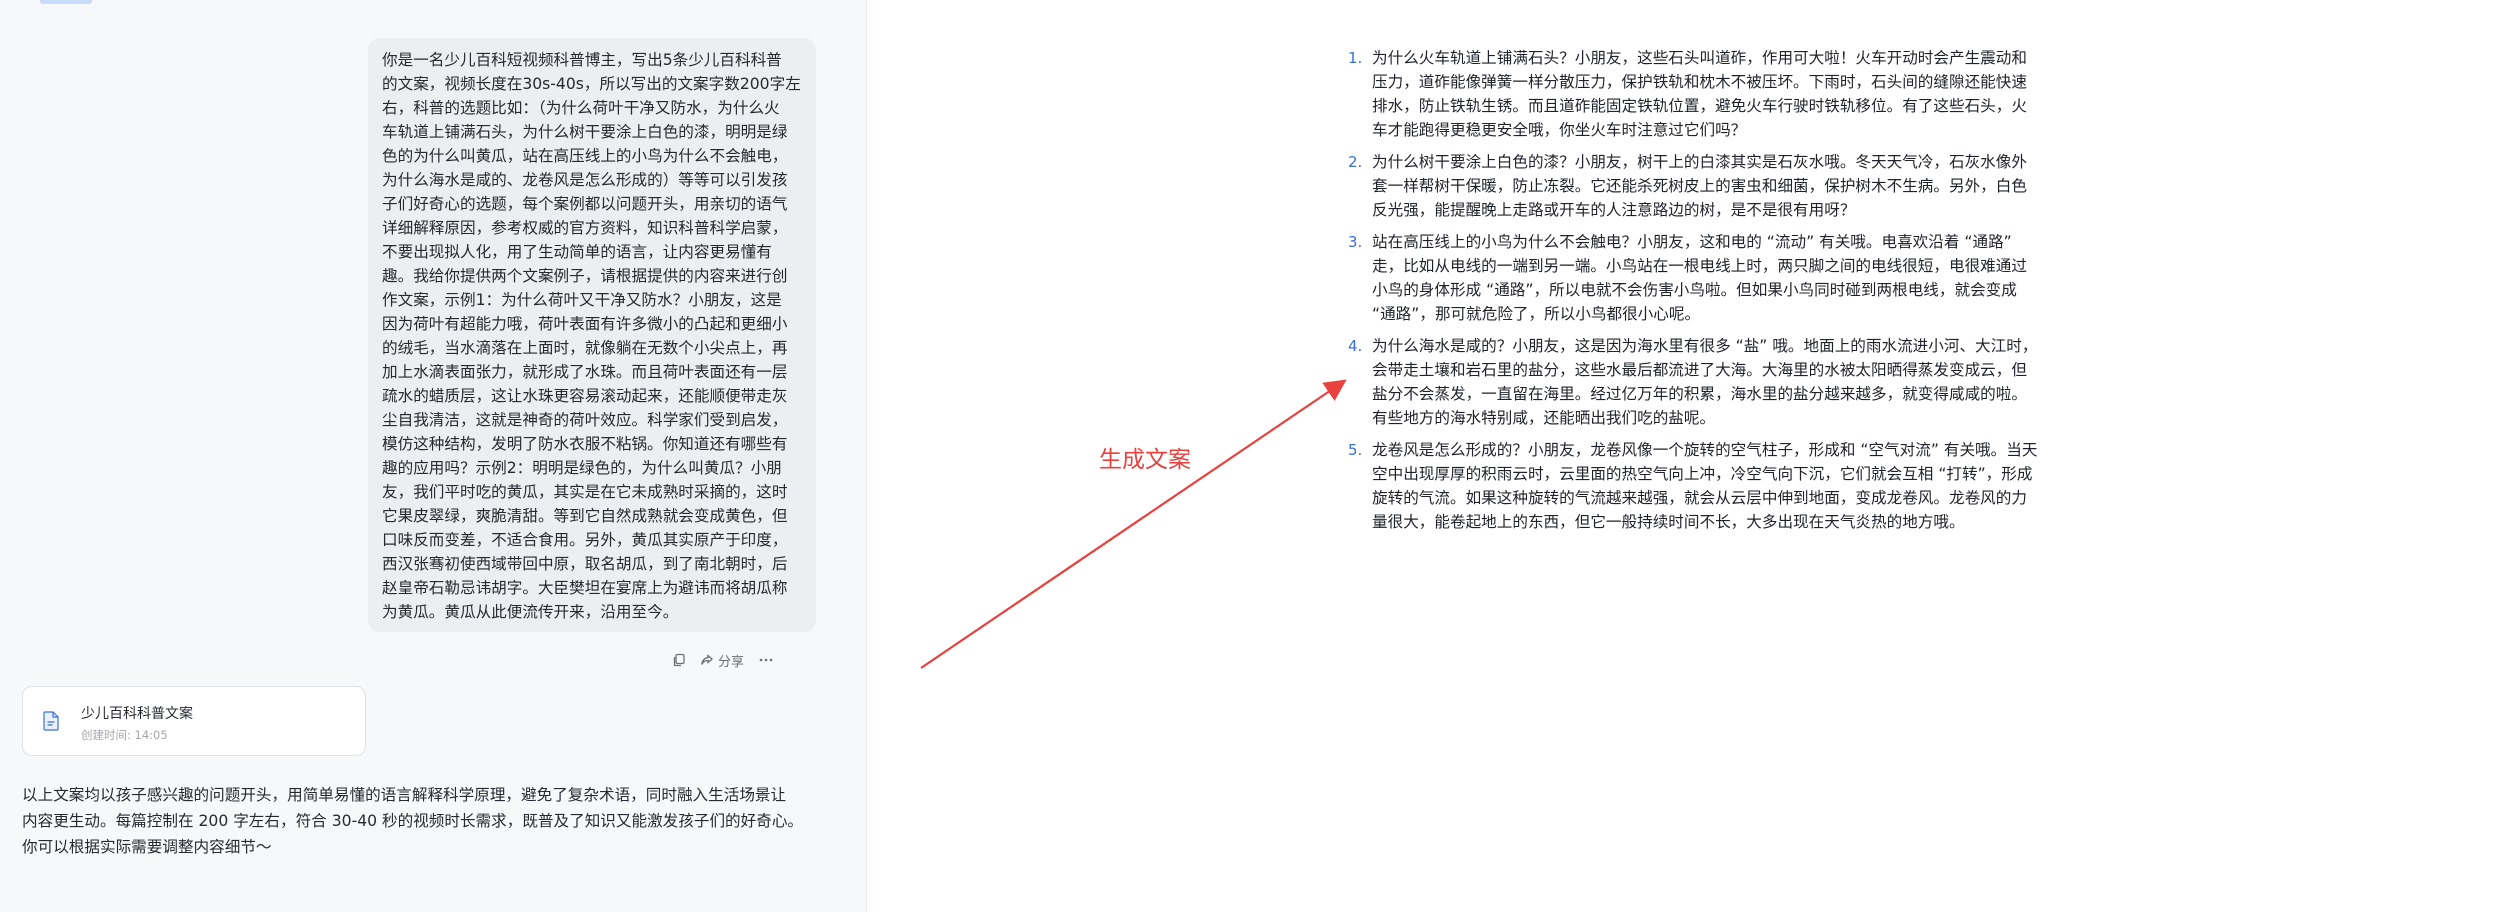 Image resolution: width=2502 pixels, height=912 pixels. I want to click on item-number: 2., so click(1355, 162).